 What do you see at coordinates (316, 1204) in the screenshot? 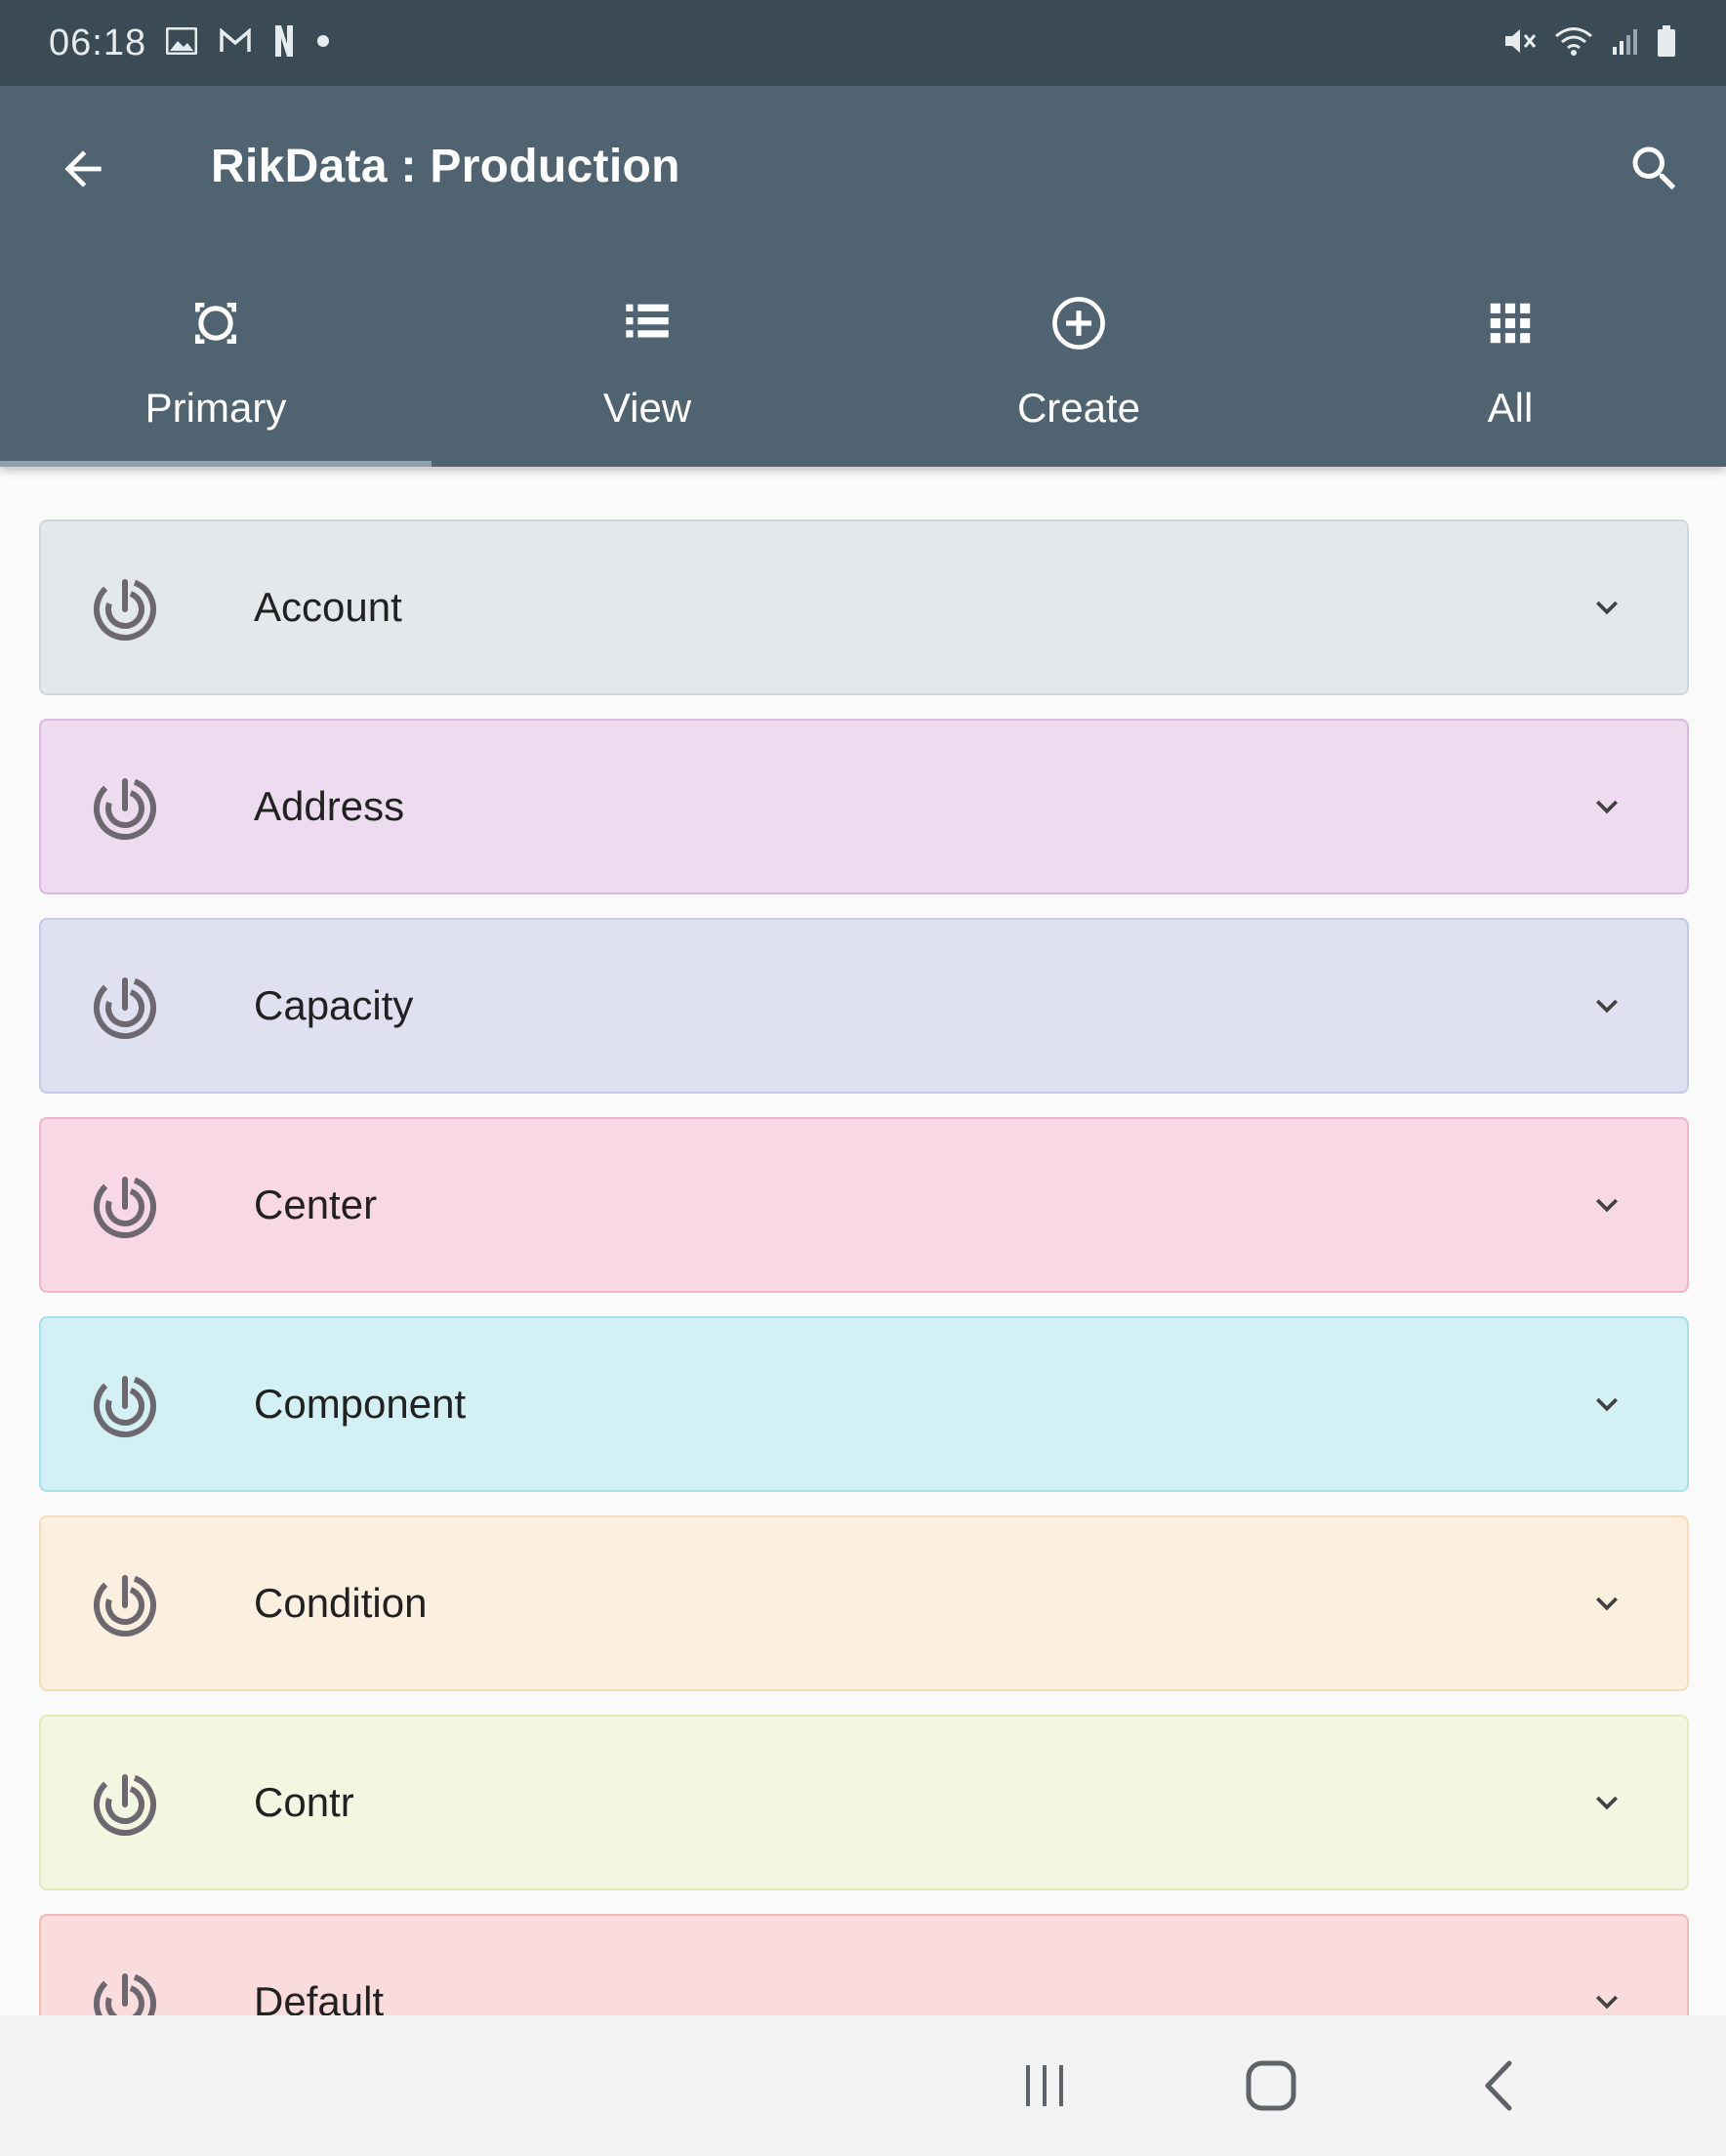
I see `list-item-label: Center` at bounding box center [316, 1204].